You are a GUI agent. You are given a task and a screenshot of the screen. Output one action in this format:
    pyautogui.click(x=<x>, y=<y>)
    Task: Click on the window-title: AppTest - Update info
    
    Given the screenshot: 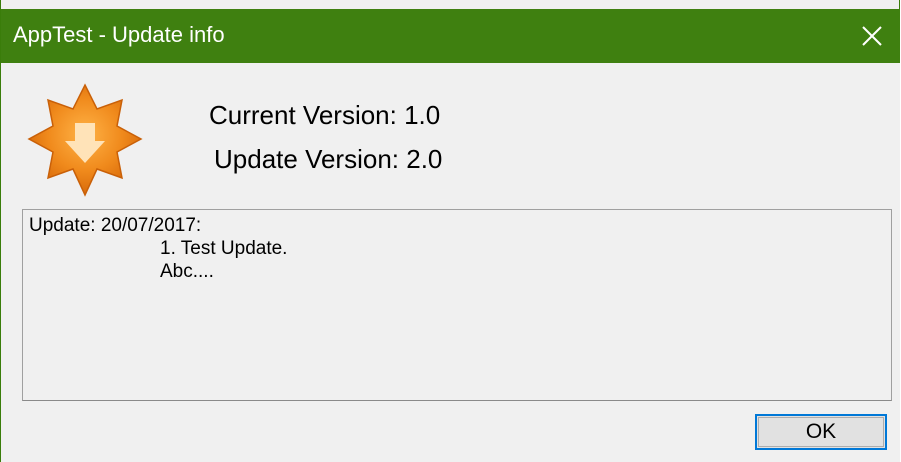 What is the action you would take?
    pyautogui.click(x=119, y=34)
    